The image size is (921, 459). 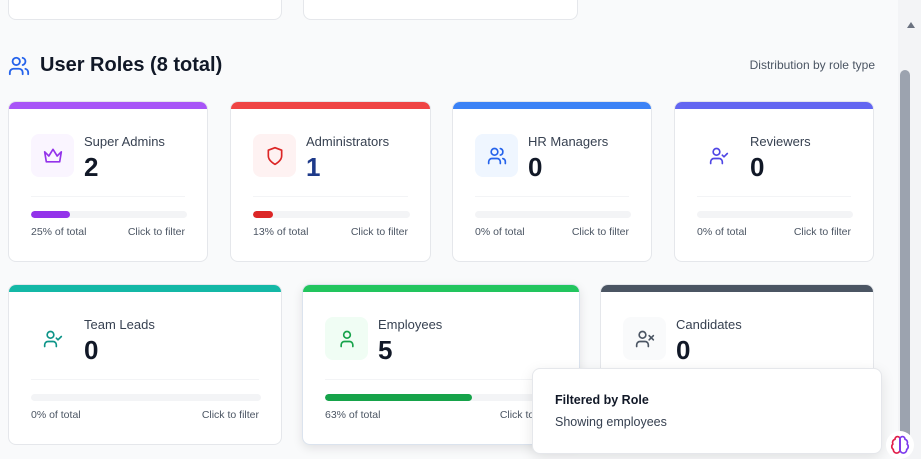 What do you see at coordinates (410, 324) in the screenshot?
I see `role-label: Employees` at bounding box center [410, 324].